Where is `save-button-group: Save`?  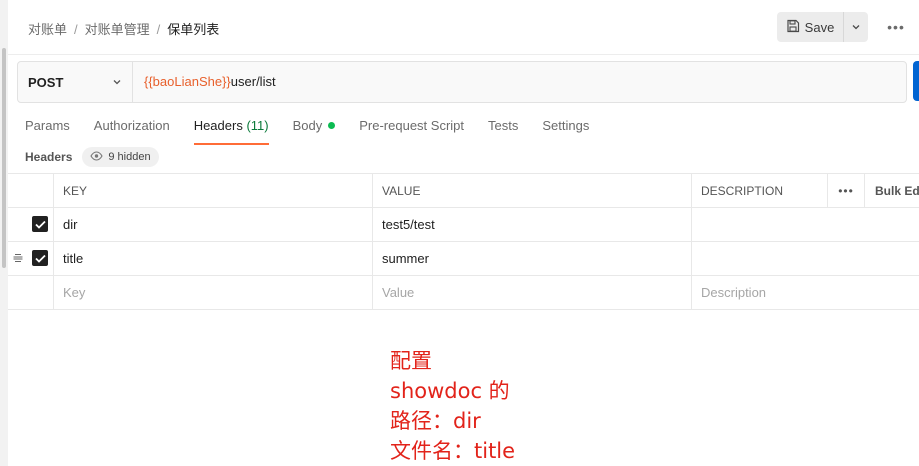
save-button-group: Save is located at coordinates (822, 27).